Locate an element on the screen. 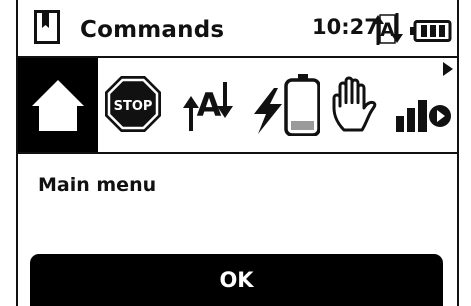 The height and width of the screenshot is (306, 471). charge-icon is located at coordinates (287, 105).